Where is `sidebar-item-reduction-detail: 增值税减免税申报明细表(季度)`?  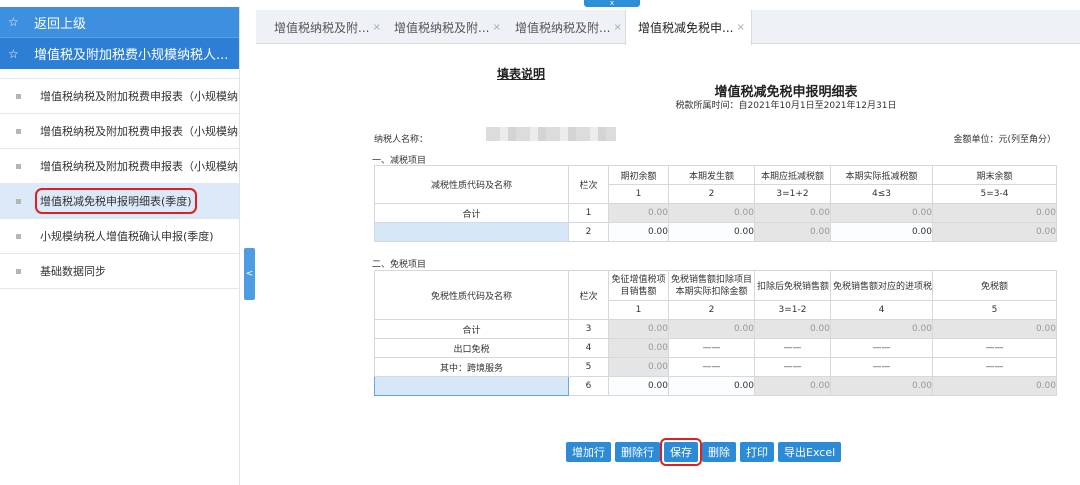 sidebar-item-reduction-detail: 增值税减免税申报明细表(季度) is located at coordinates (119, 201).